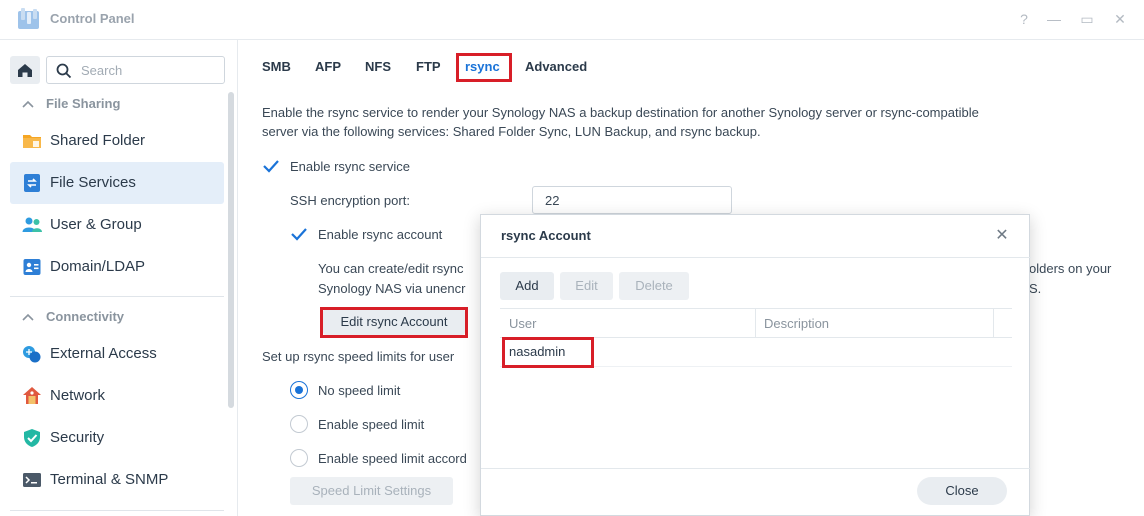 This screenshot has width=1144, height=516. What do you see at coordinates (92, 18) in the screenshot?
I see `window-title: Control Panel` at bounding box center [92, 18].